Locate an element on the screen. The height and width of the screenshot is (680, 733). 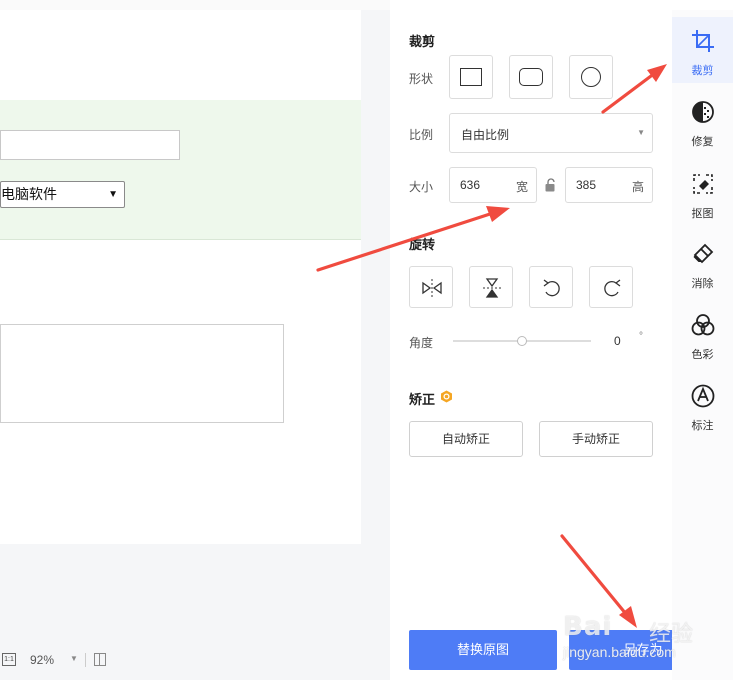
size-label: 大小 is located at coordinates (421, 187).